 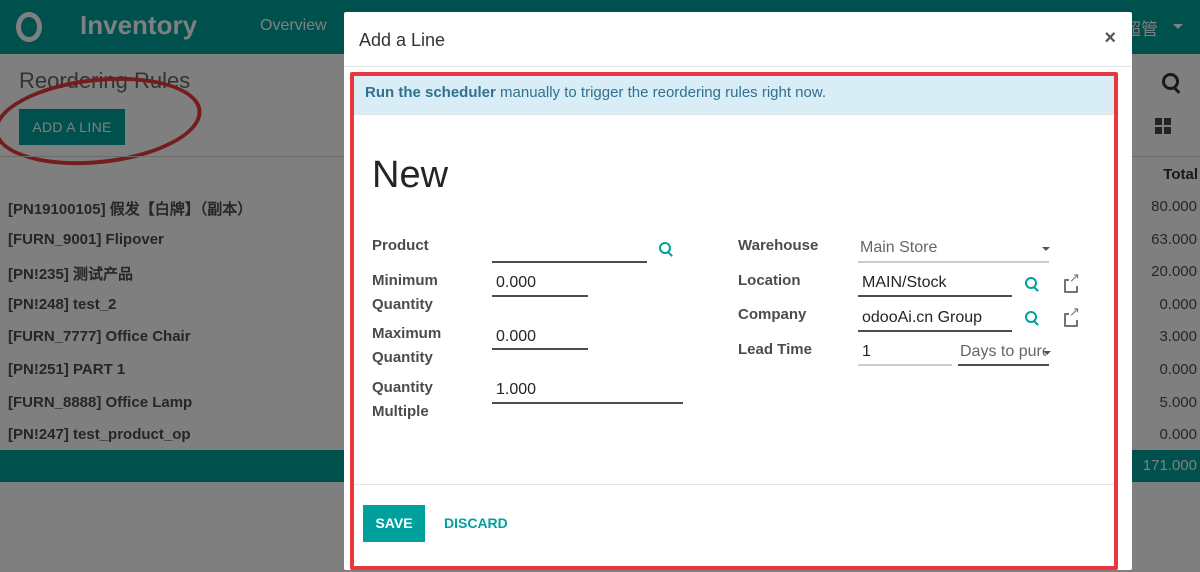 I want to click on location-label: Location, so click(x=769, y=280).